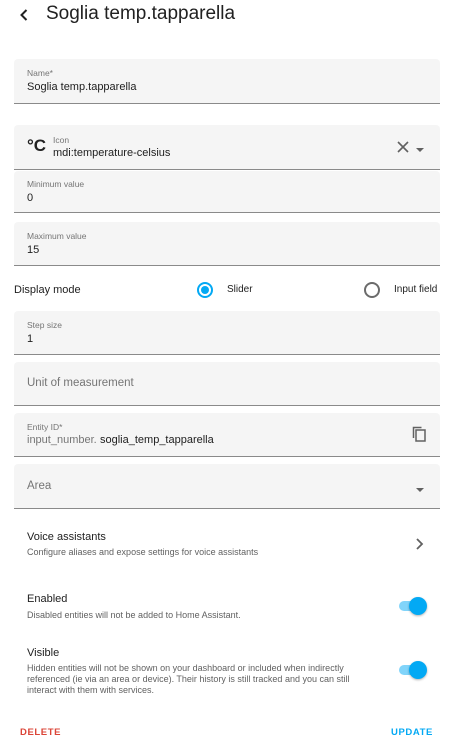 Image resolution: width=451 pixels, height=747 pixels. Describe the element at coordinates (412, 732) in the screenshot. I see `update-button: UPDATE` at that location.